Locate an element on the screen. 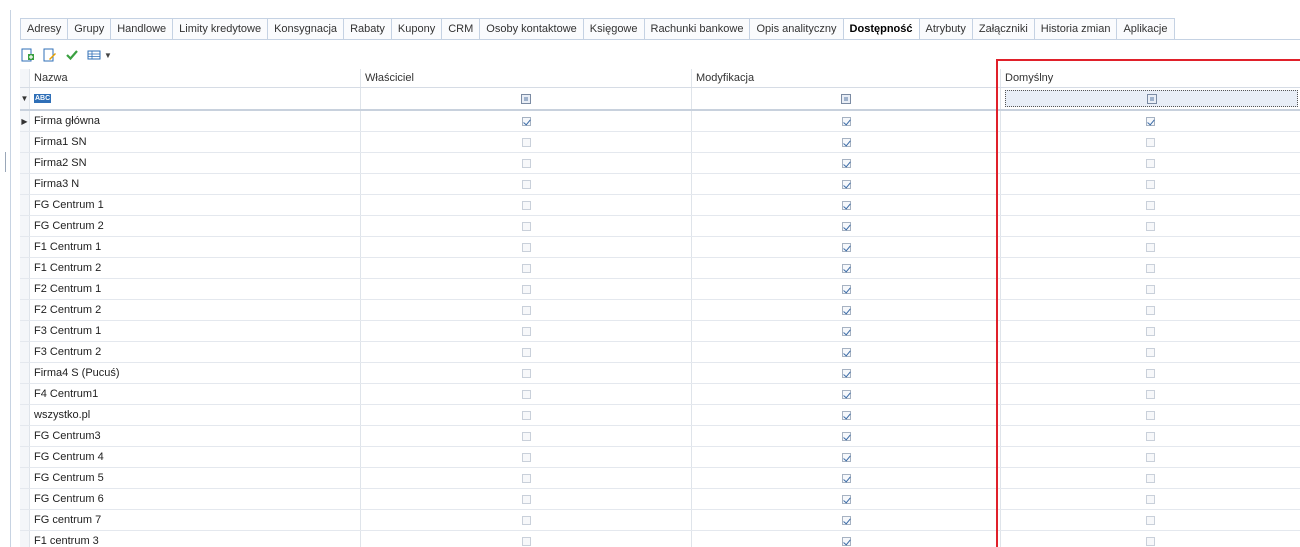 The height and width of the screenshot is (547, 1300). table-row: FG Centrum 5 is located at coordinates (660, 478).